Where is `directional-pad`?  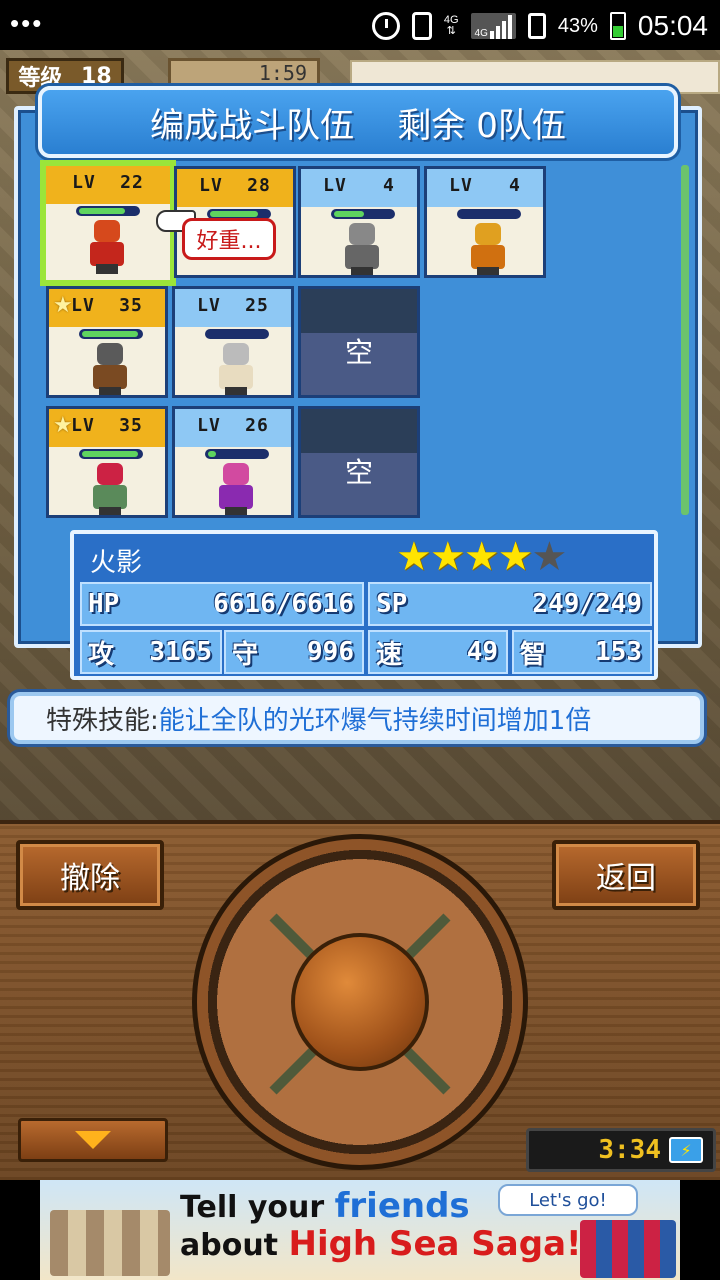
directional-pad is located at coordinates (360, 1002).